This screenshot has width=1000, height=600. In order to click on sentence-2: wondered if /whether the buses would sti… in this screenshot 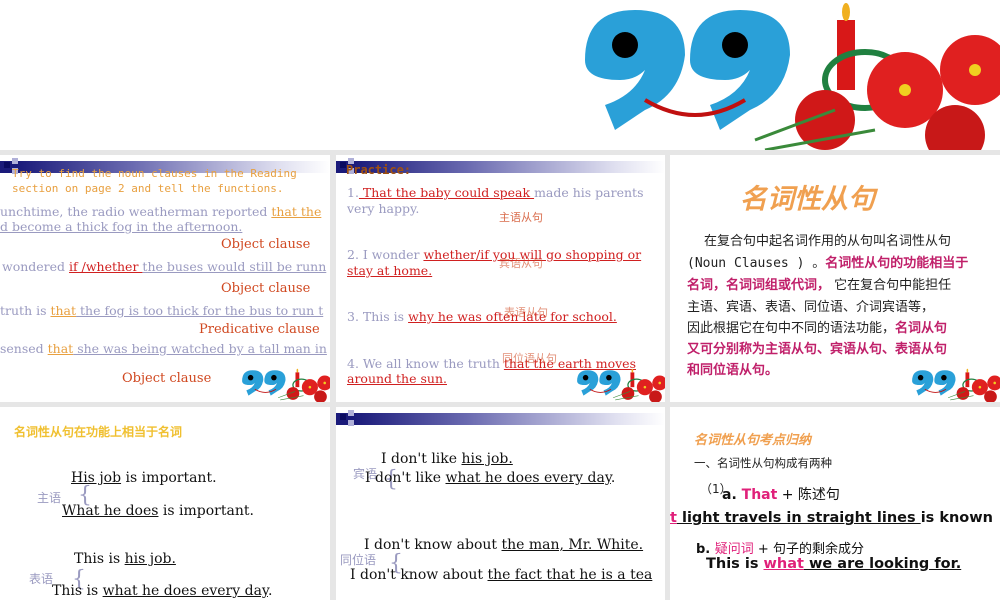, I will do `click(164, 266)`.